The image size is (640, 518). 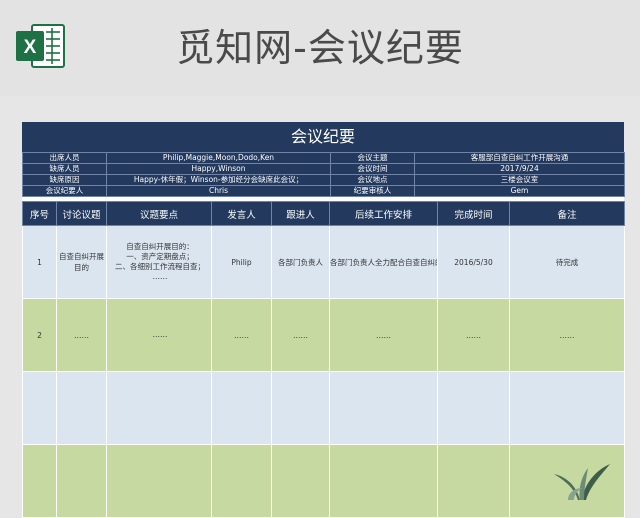 I want to click on column-header: 序号, so click(x=39, y=213).